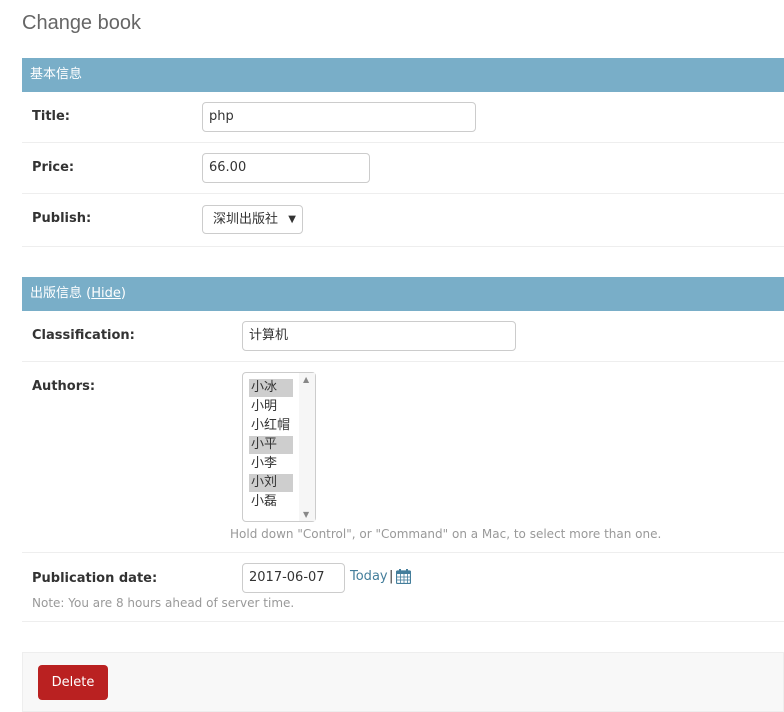 This screenshot has height=712, width=784. I want to click on author-option: 小刘, so click(271, 483).